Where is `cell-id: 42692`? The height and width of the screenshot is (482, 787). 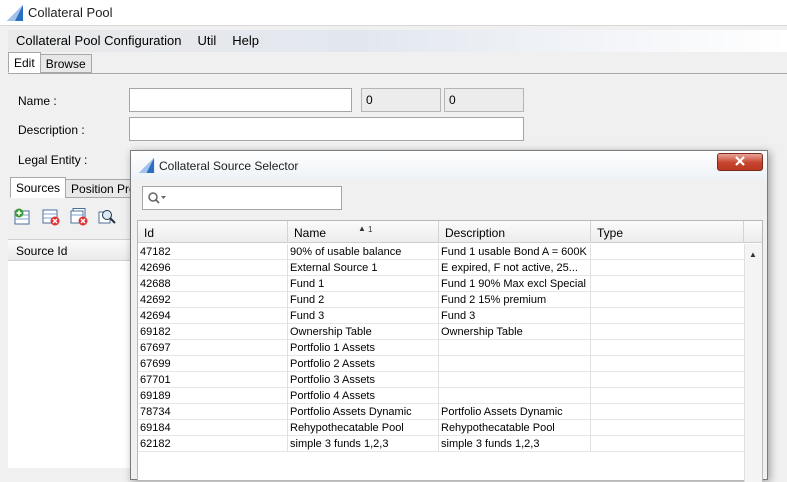 cell-id: 42692 is located at coordinates (213, 300).